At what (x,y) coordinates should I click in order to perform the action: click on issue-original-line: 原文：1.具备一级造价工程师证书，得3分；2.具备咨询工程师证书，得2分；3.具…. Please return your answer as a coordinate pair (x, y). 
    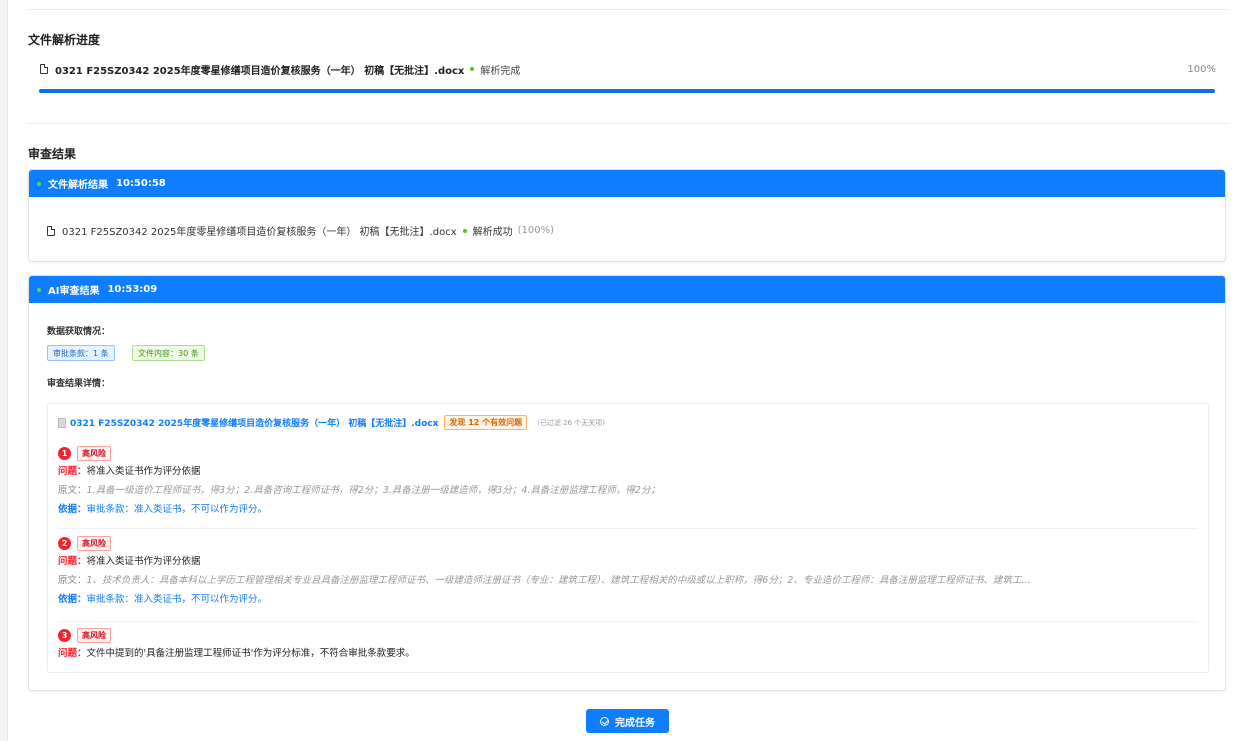
    Looking at the image, I should click on (628, 490).